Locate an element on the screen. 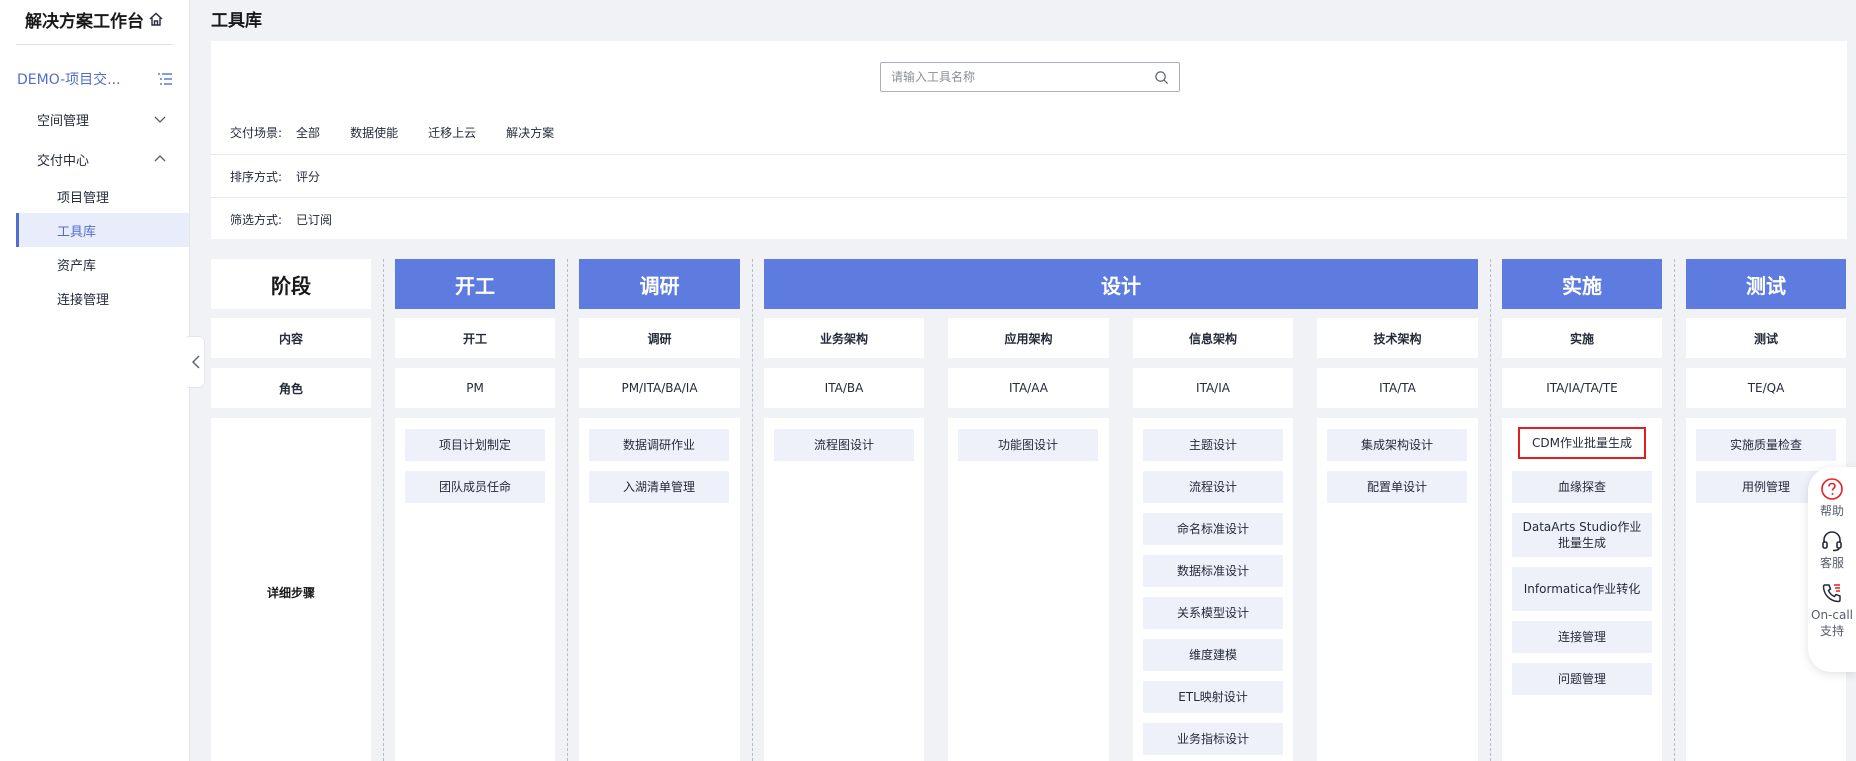 Image resolution: width=1856 pixels, height=761 pixels. phone-icon is located at coordinates (1831, 593).